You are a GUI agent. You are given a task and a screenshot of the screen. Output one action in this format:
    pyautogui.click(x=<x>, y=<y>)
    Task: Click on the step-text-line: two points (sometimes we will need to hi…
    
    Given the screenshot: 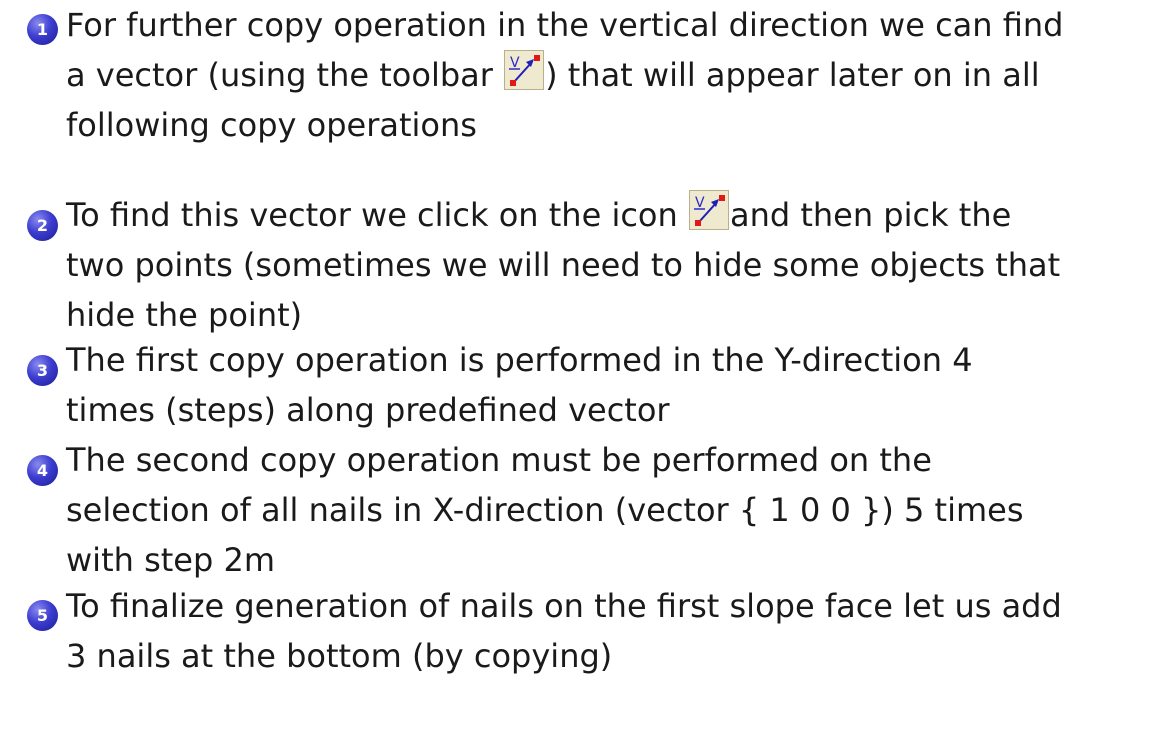 What is the action you would take?
    pyautogui.click(x=612, y=265)
    